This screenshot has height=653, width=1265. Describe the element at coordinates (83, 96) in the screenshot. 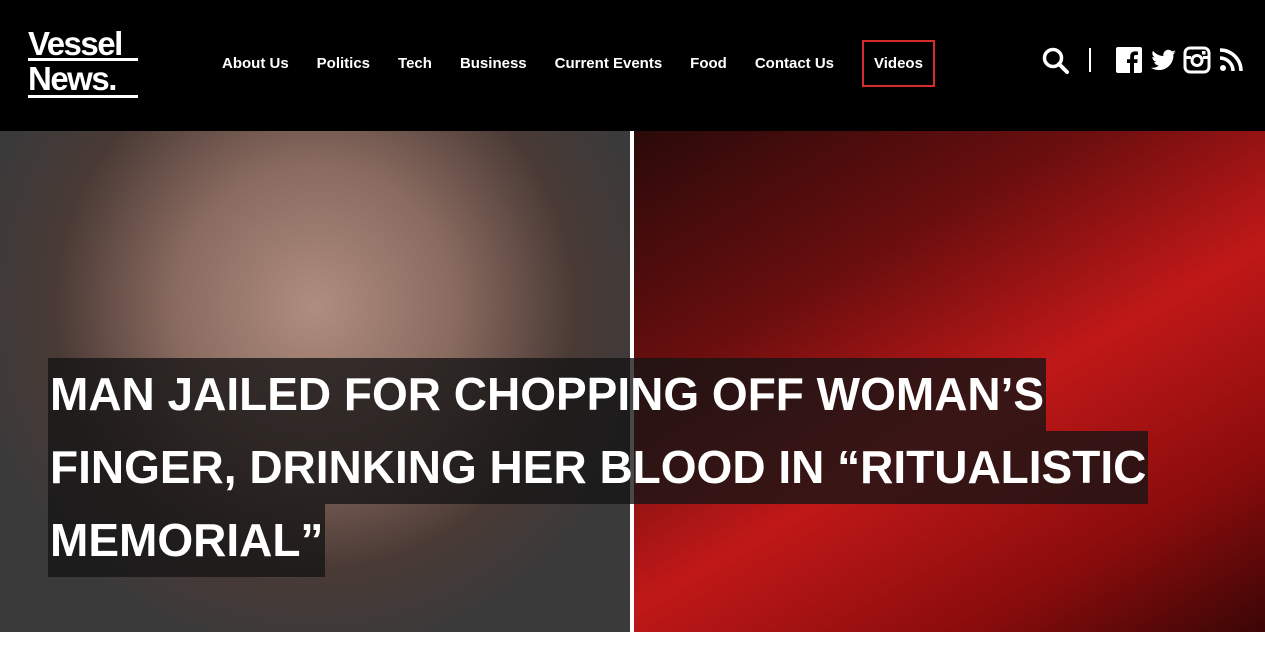

I see `logo-underline-bottom` at that location.